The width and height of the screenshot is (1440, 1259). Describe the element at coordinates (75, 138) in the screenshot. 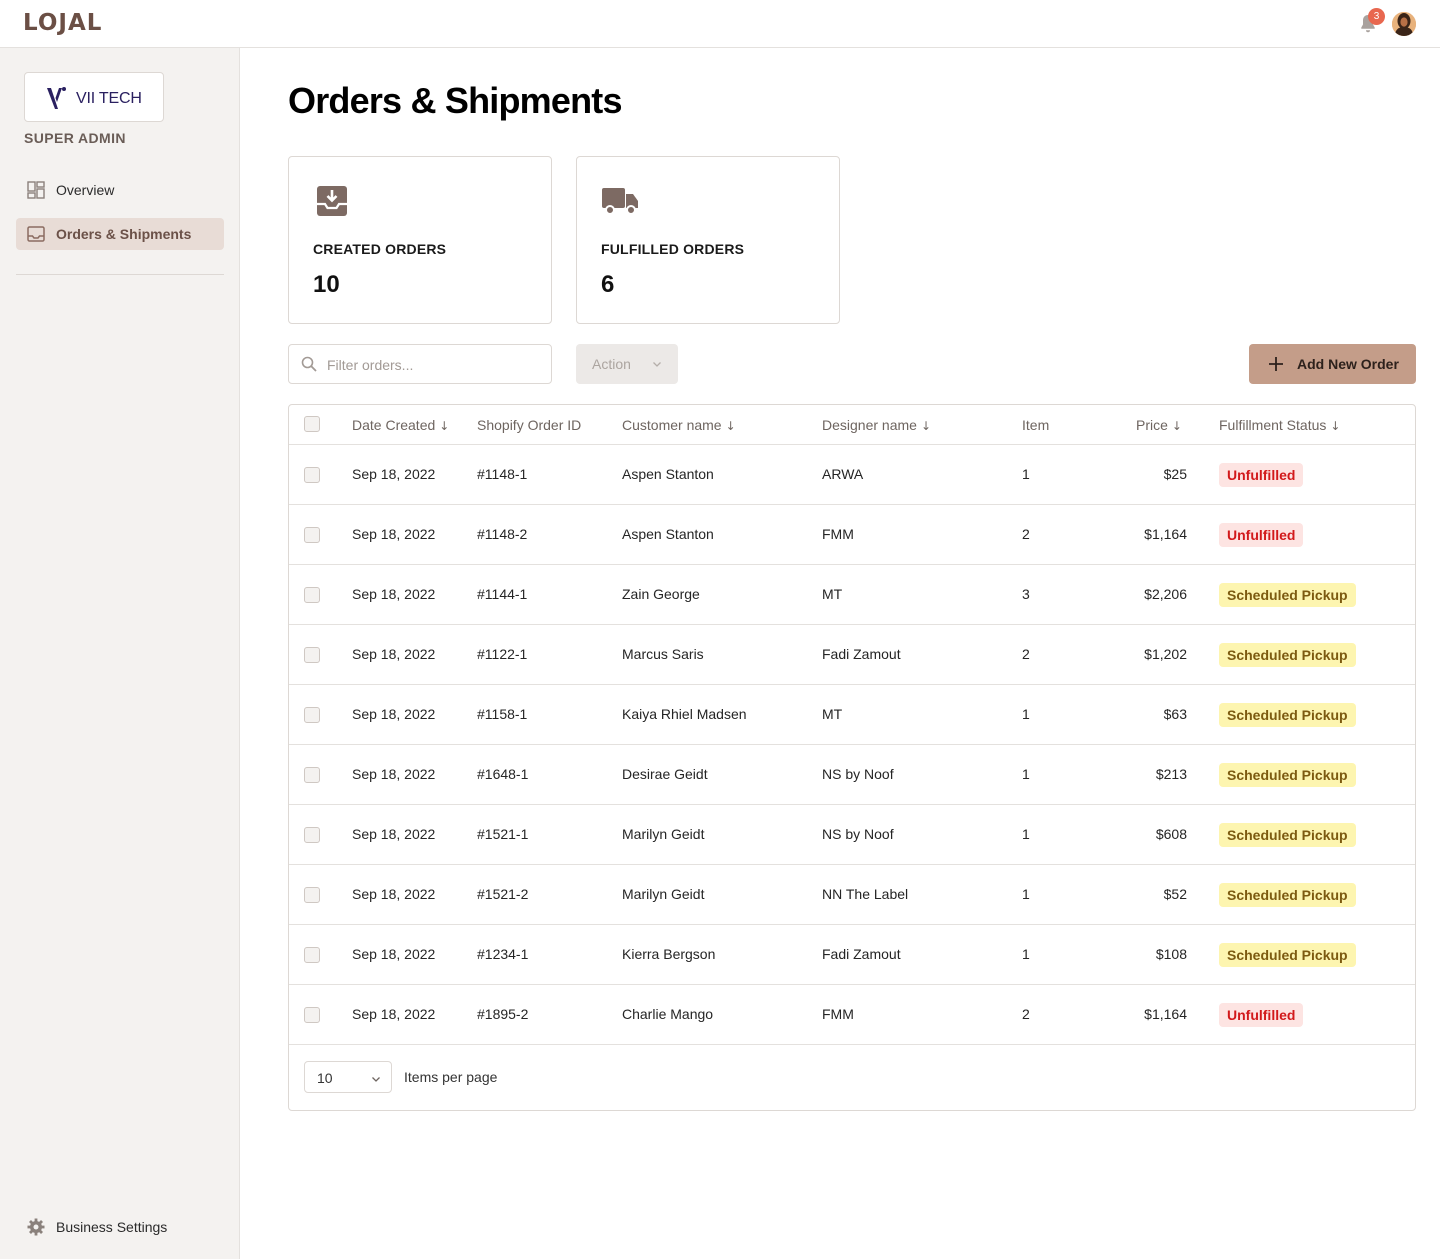

I see `user-role-label: SUPER ADMIN` at that location.